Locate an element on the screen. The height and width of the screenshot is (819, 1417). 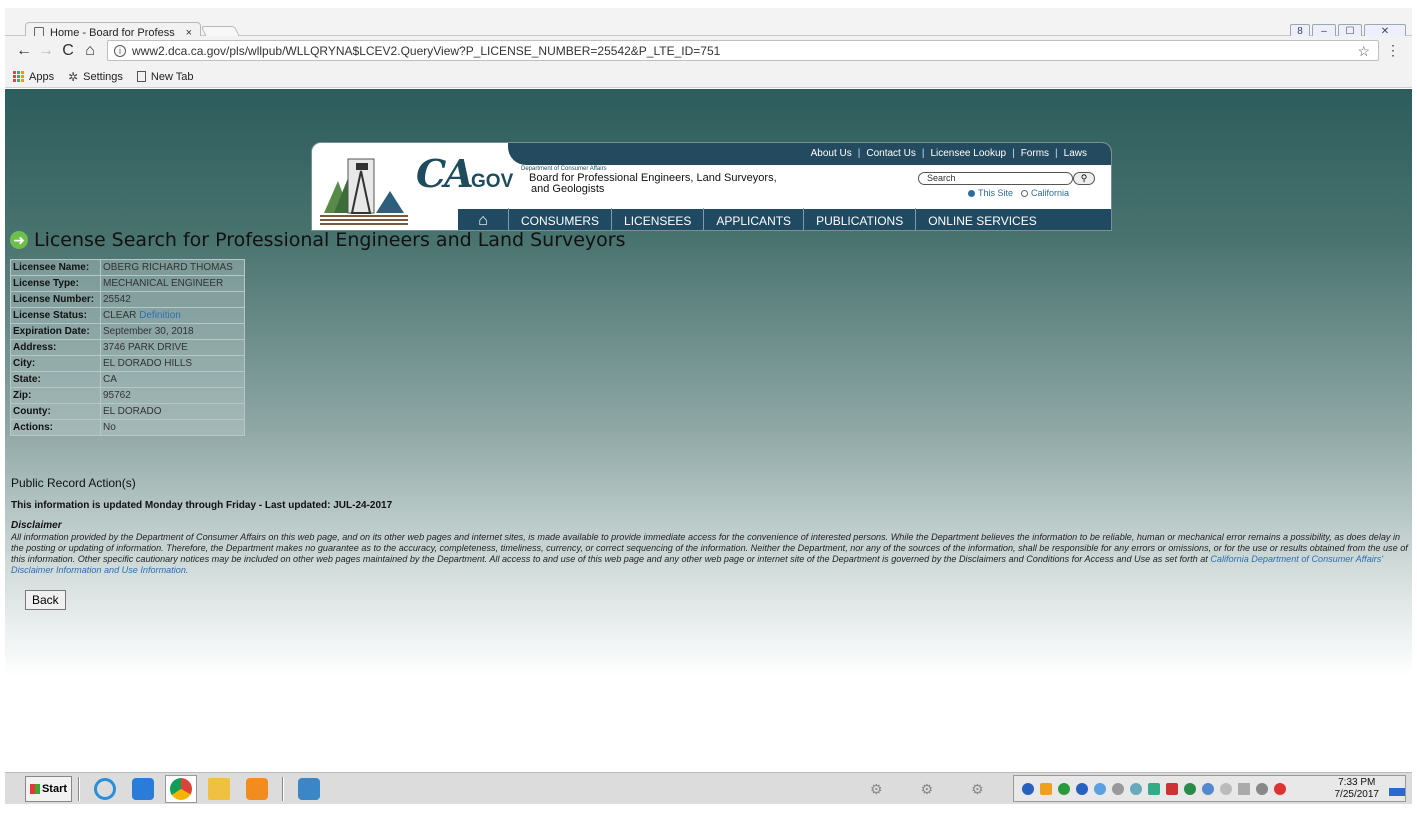
definition-link: Definition is located at coordinates (160, 315).